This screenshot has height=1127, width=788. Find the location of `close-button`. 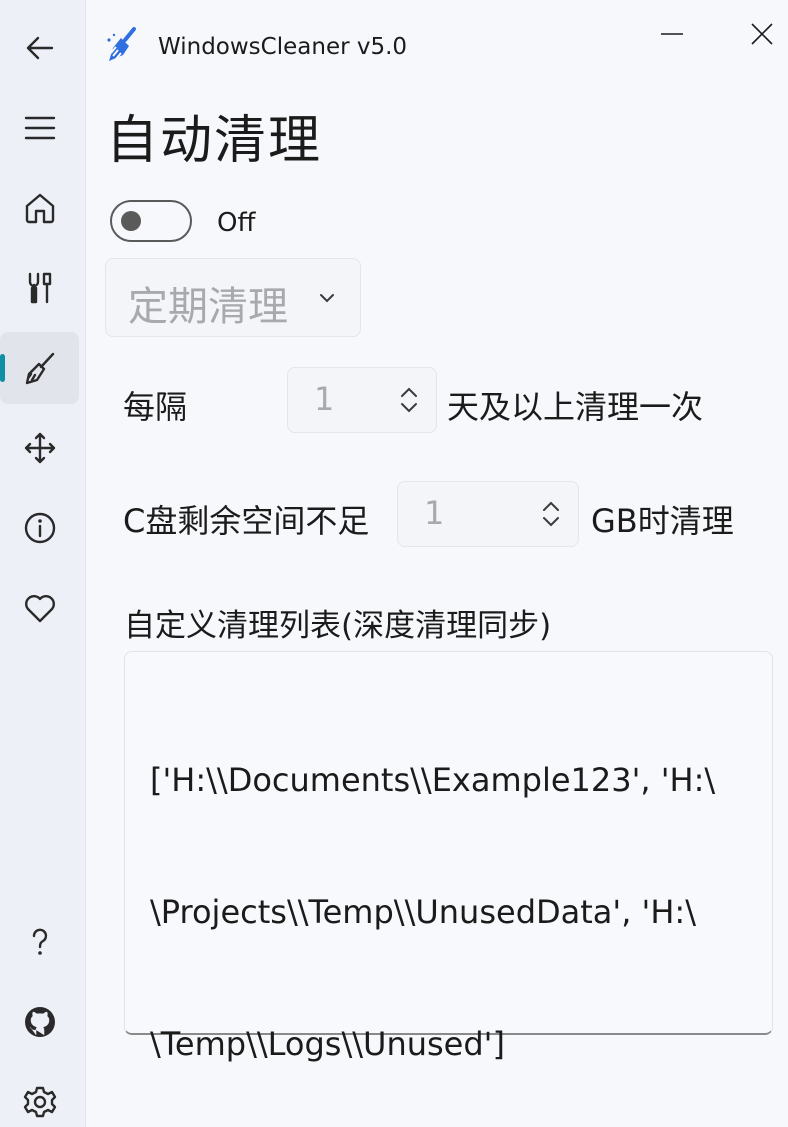

close-button is located at coordinates (760, 34).